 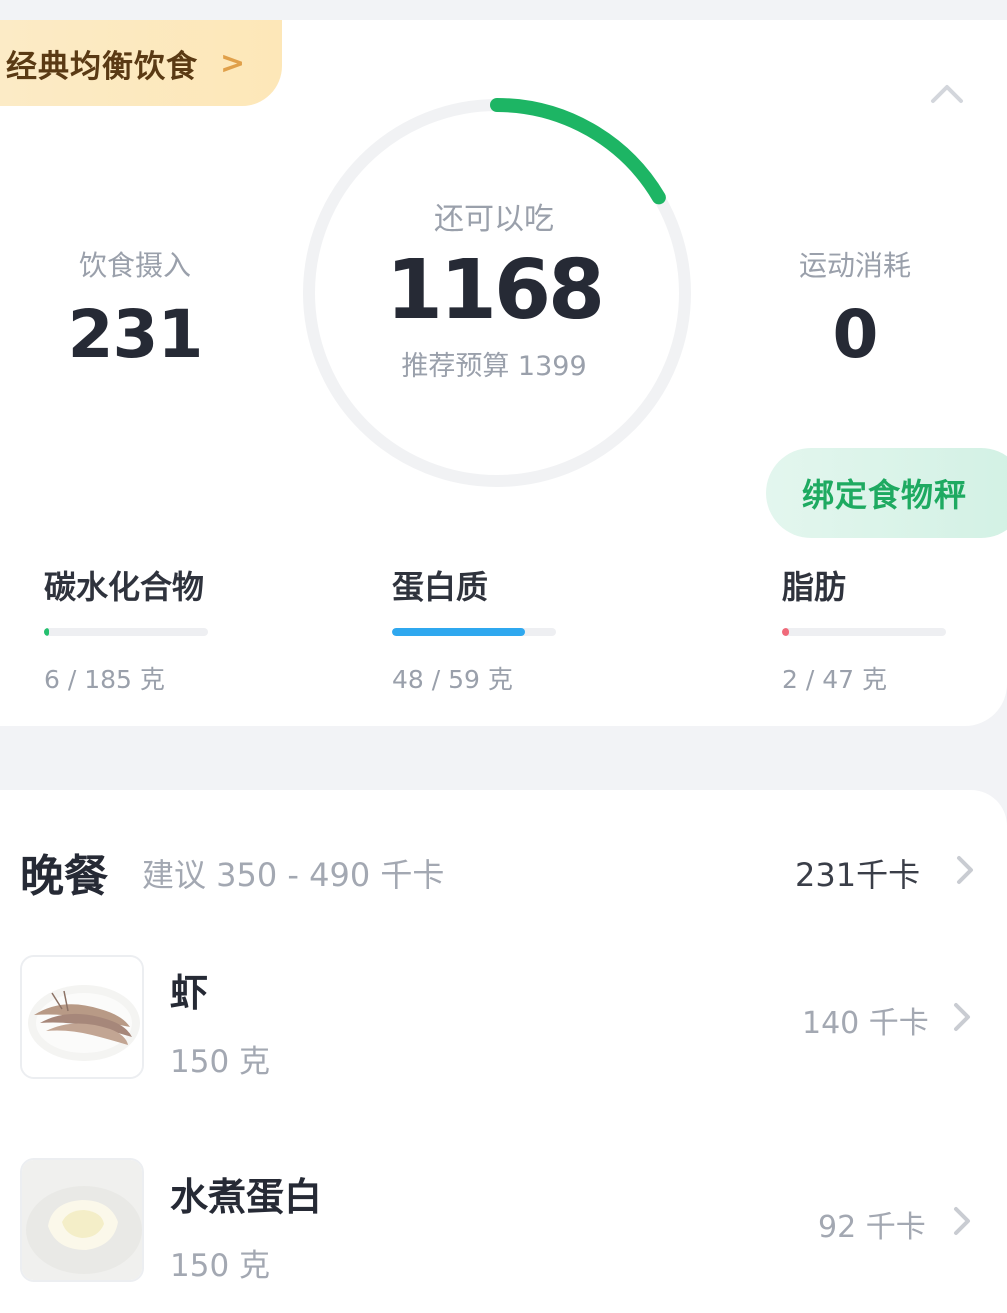 I want to click on macro-fat: 脂肪 2 / 47 克, so click(x=877, y=629).